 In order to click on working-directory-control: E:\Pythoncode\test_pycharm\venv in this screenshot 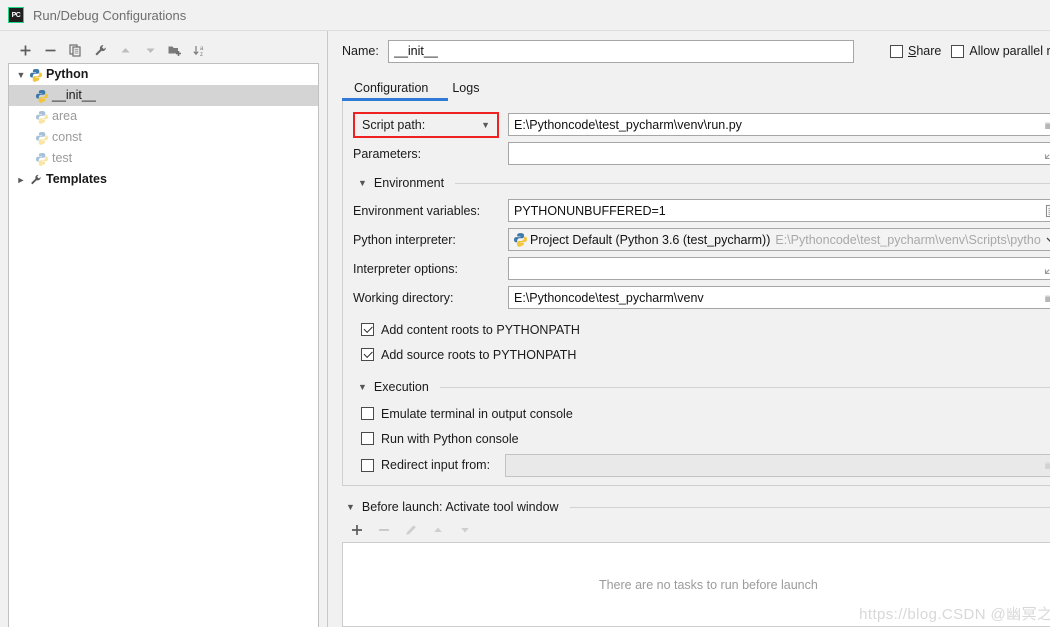, I will do `click(779, 297)`.